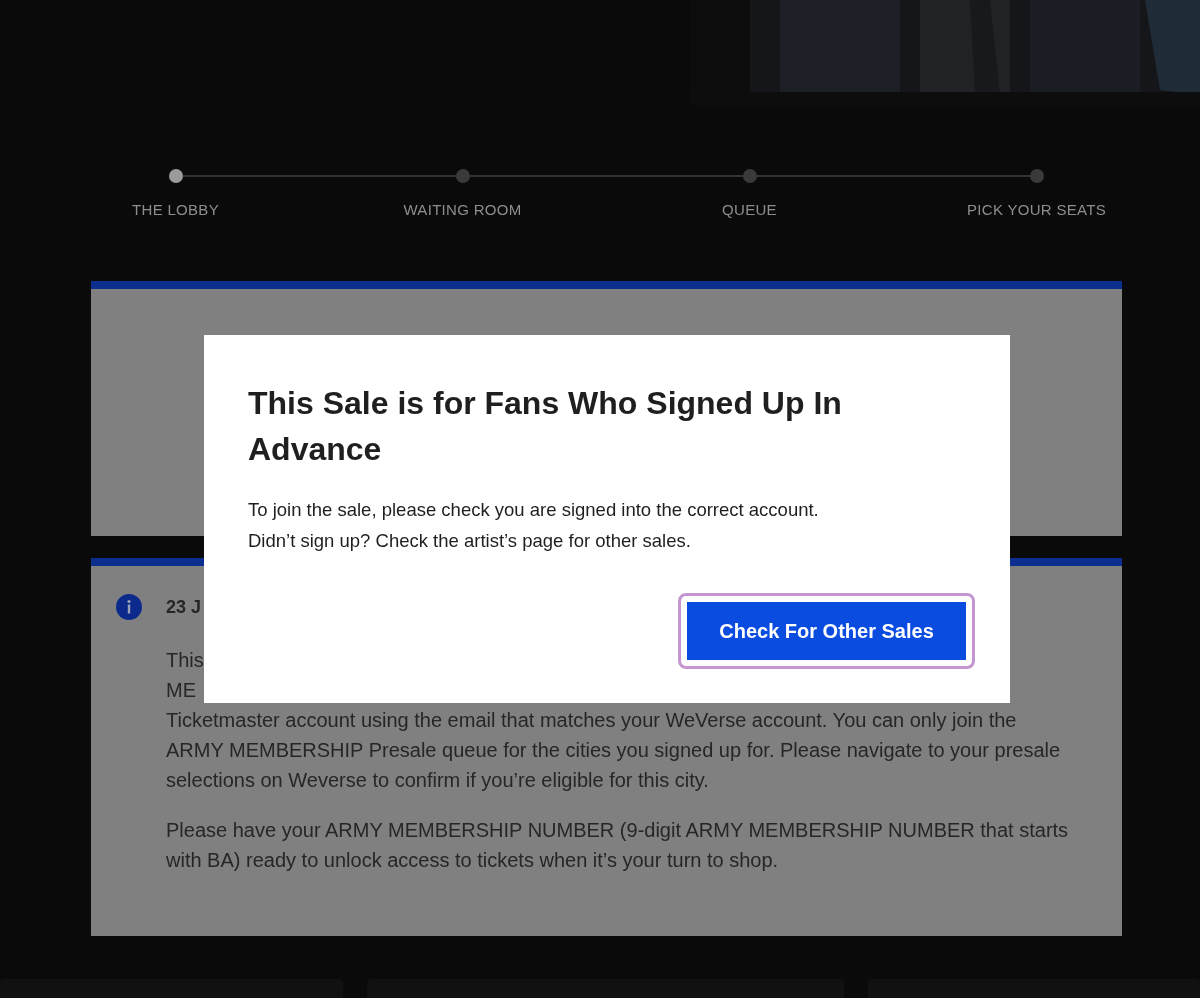  Describe the element at coordinates (470, 541) in the screenshot. I see `dialog-message: Didn’t sign up? Check the artist’s page for other sales.` at that location.